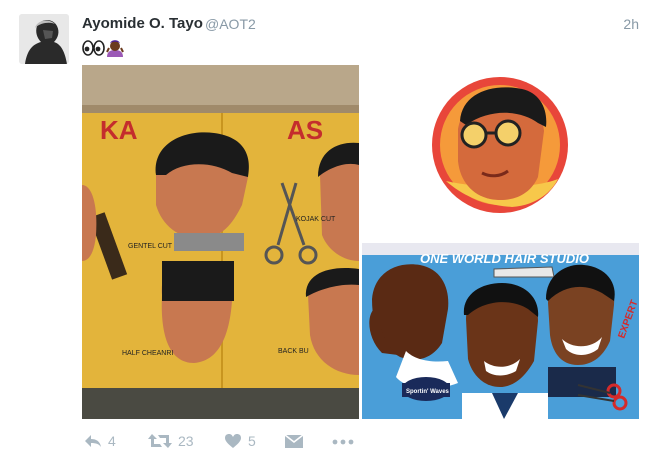  Describe the element at coordinates (293, 351) in the screenshot. I see `caption-back-bu: BACK BU` at that location.